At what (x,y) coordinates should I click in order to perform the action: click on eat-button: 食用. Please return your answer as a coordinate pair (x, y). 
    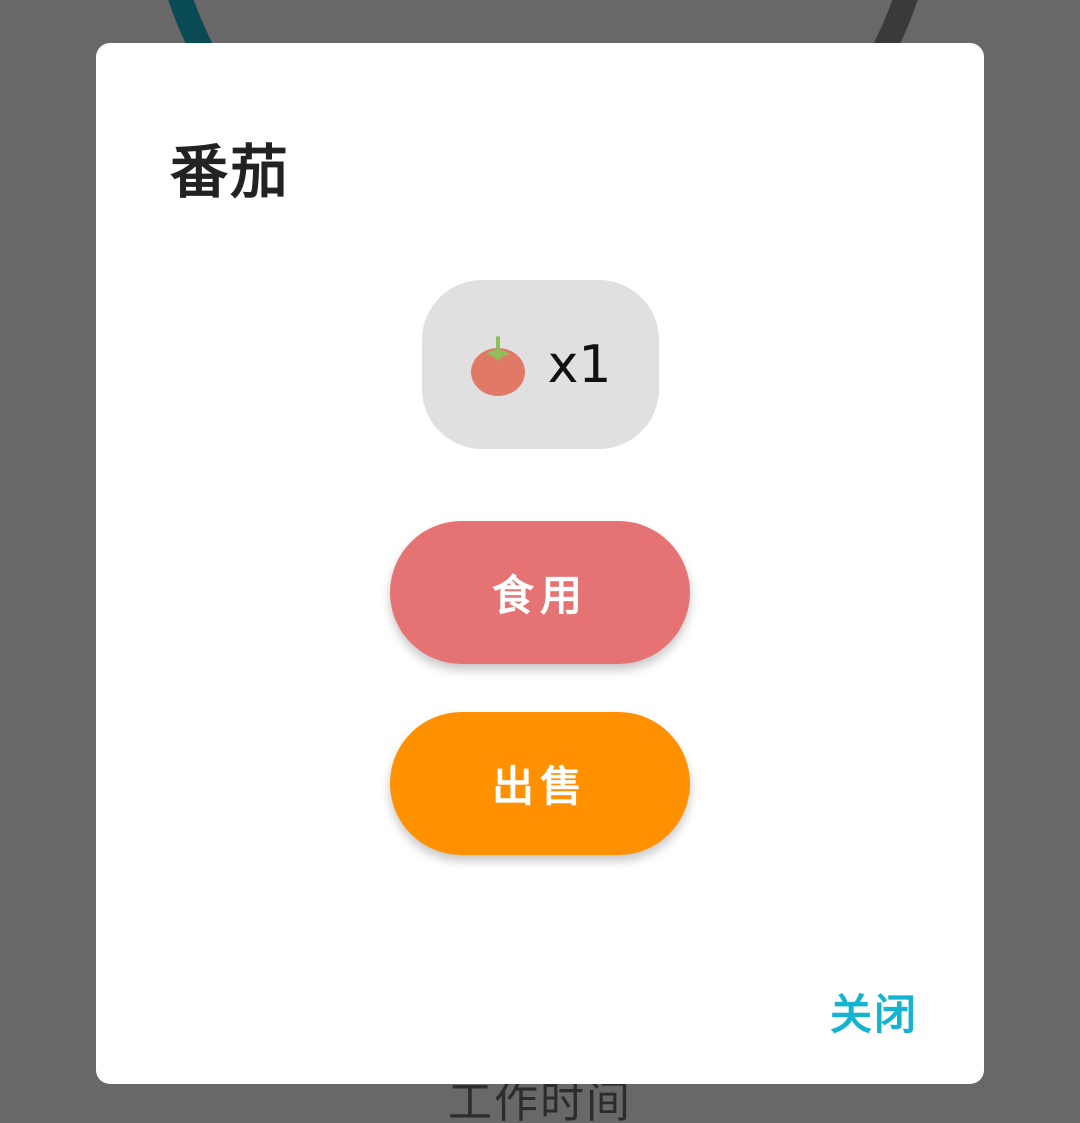
    Looking at the image, I should click on (540, 592).